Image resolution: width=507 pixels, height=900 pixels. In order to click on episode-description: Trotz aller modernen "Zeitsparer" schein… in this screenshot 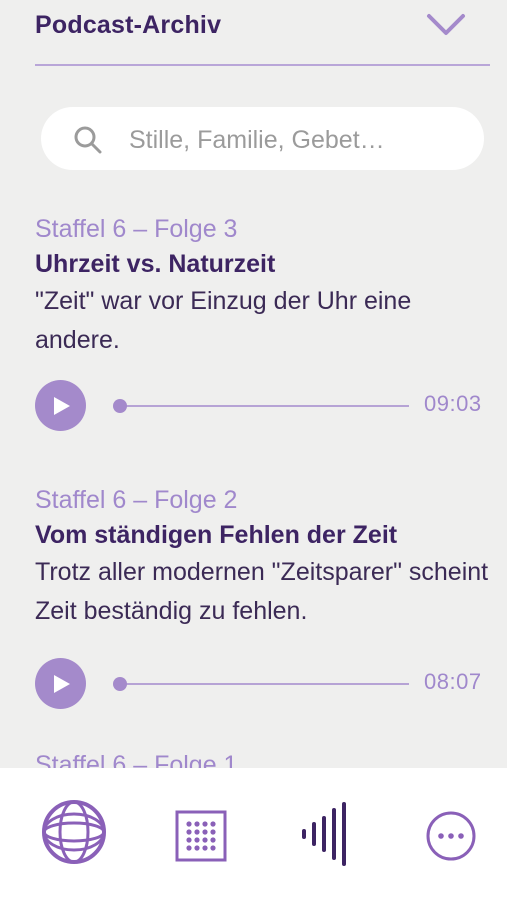, I will do `click(262, 591)`.